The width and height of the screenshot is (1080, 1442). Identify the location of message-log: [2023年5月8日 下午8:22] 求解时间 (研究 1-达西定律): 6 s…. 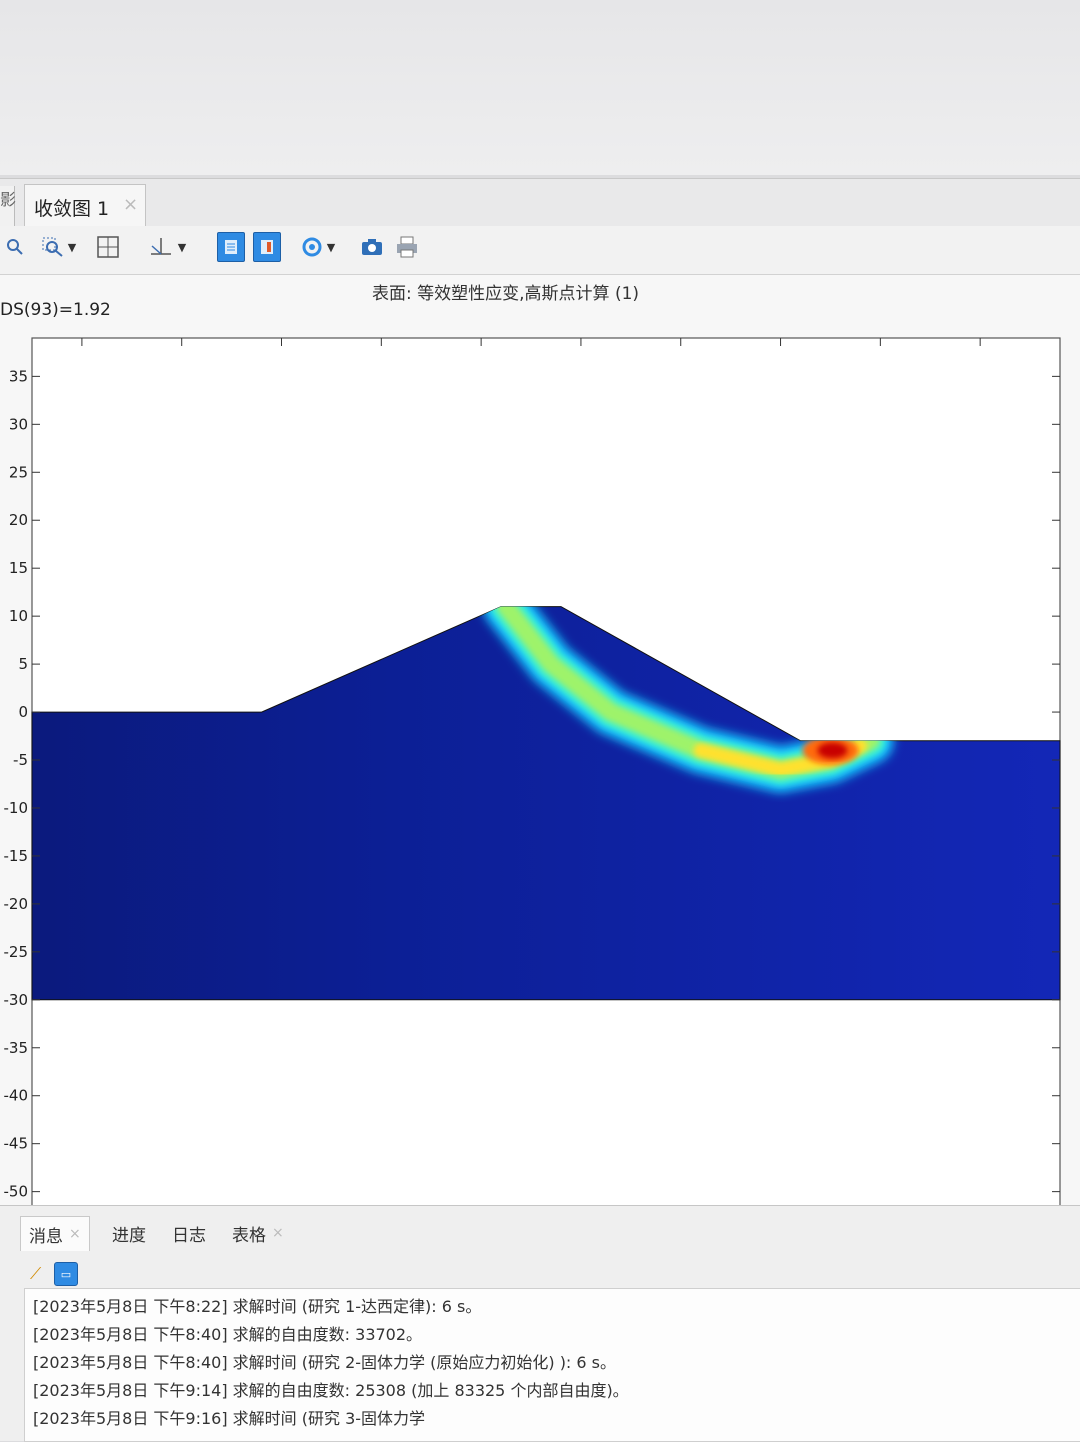
(552, 1365).